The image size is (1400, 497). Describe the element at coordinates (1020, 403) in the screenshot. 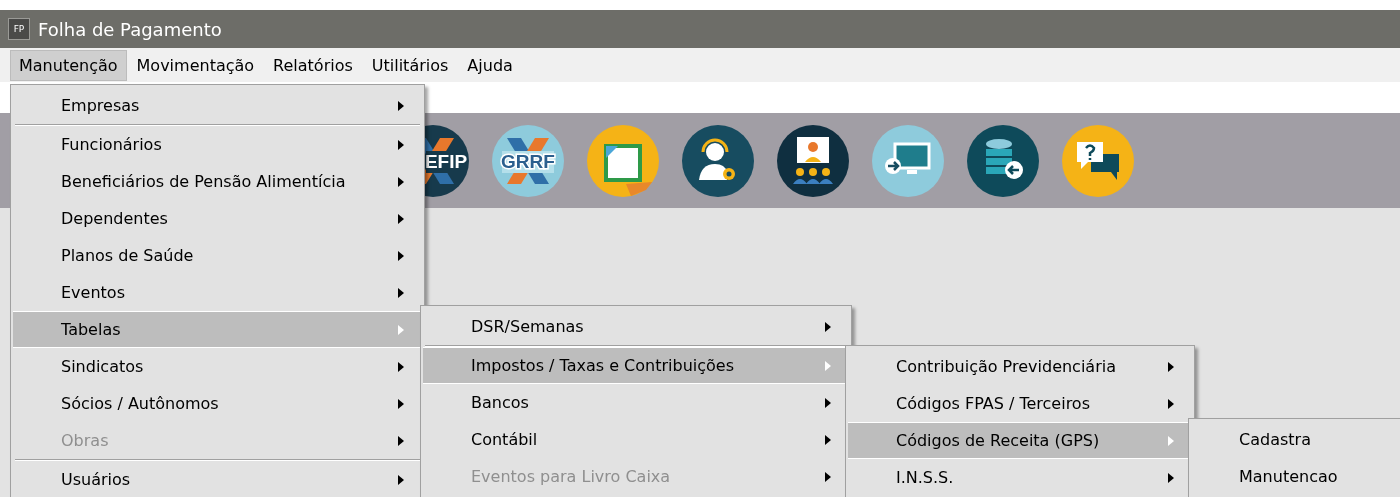

I see `menu-item: Códigos FPAS / Terceiros` at that location.